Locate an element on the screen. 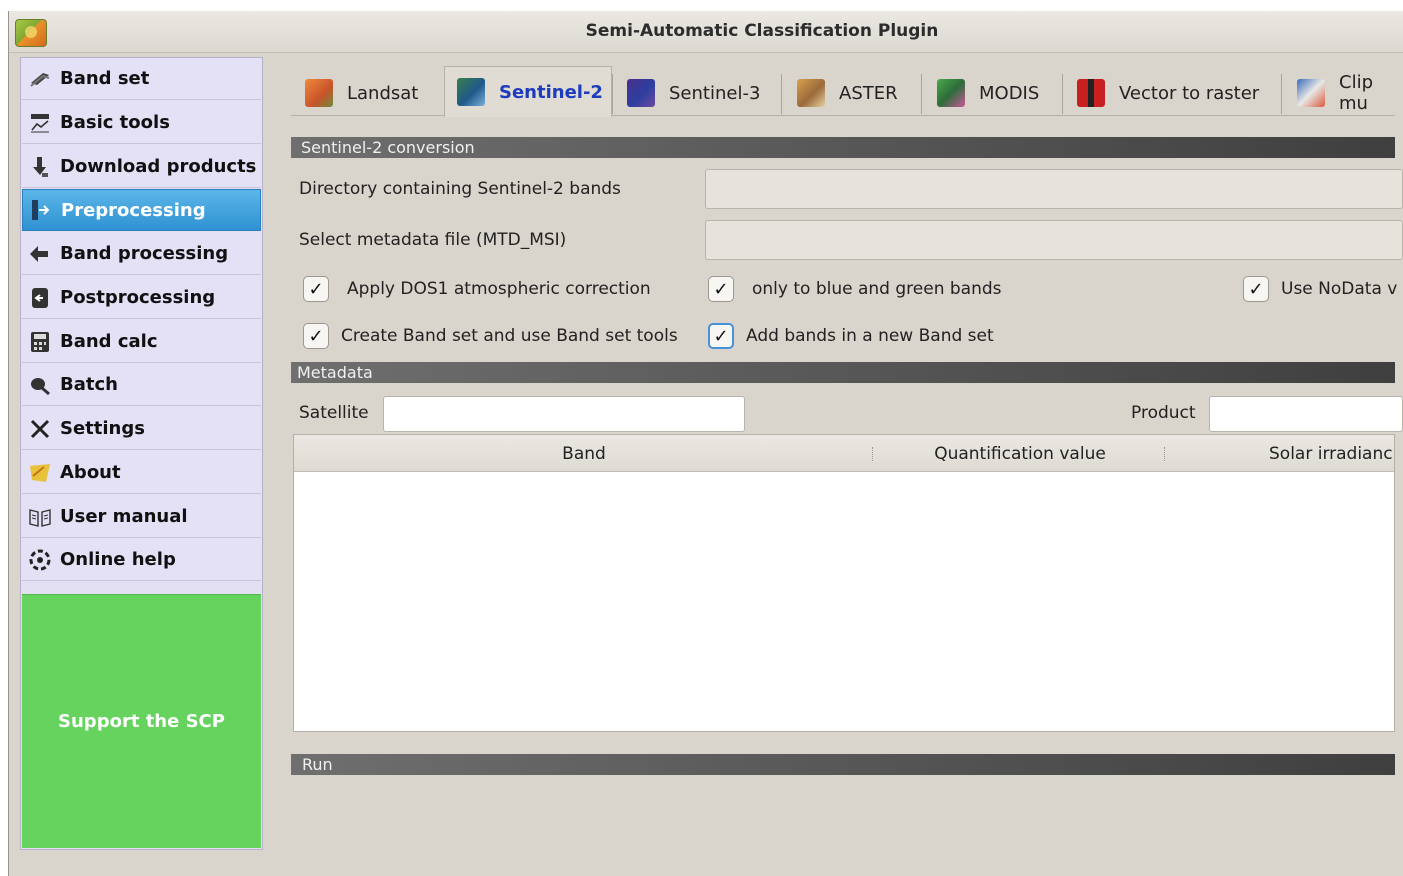 This screenshot has height=876, width=1403. blue-green-only-checkbox: ✓ only to blue and green bands is located at coordinates (855, 289).